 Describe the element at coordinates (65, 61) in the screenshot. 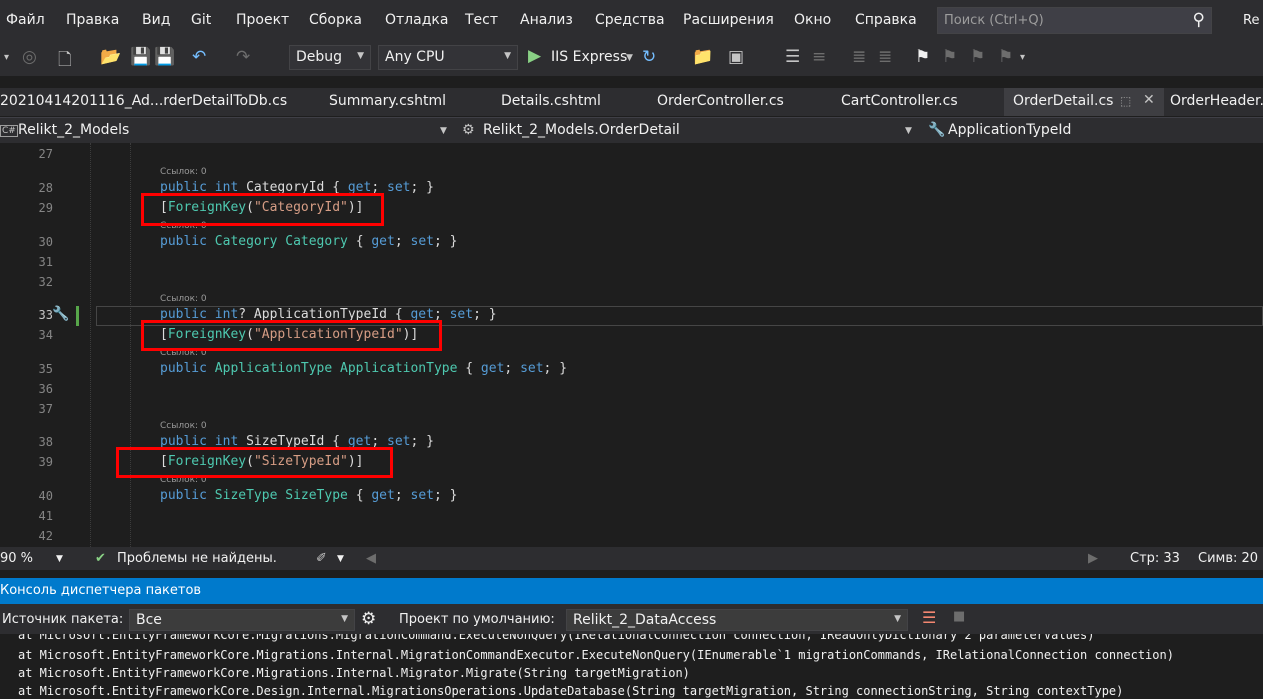

I see `new-project-icon: 🗋` at that location.